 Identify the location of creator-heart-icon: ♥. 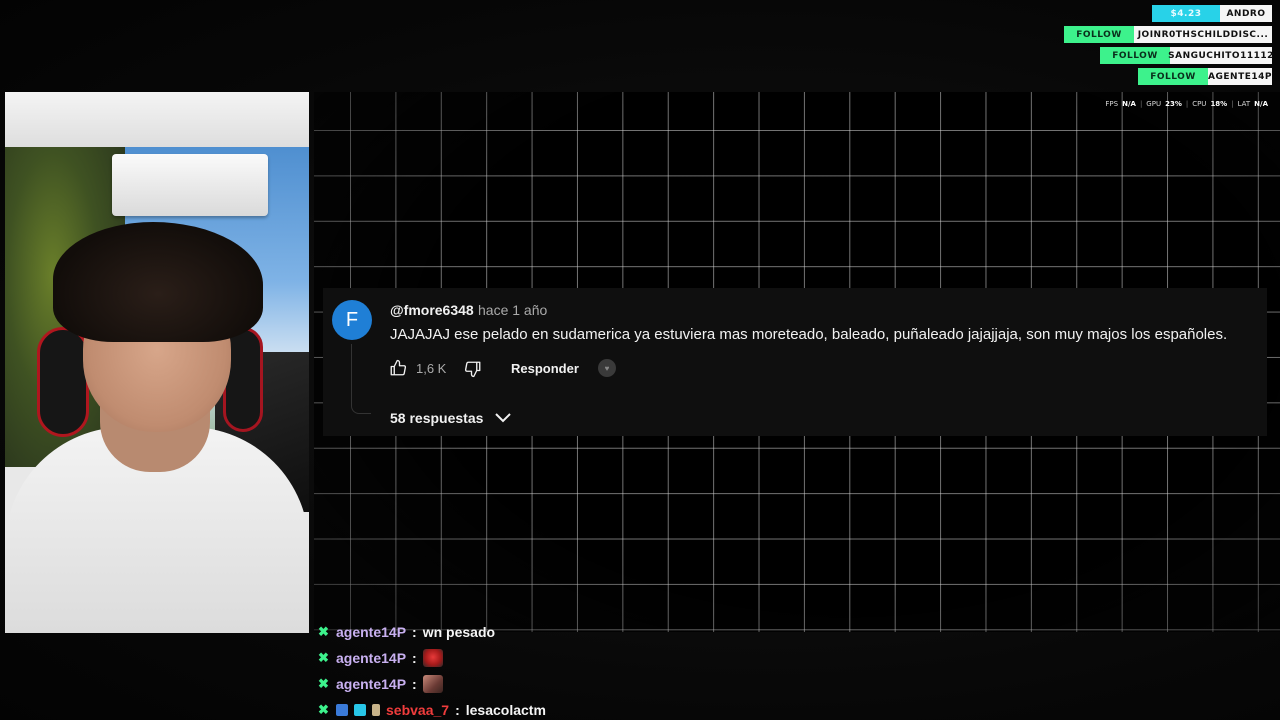
(607, 368).